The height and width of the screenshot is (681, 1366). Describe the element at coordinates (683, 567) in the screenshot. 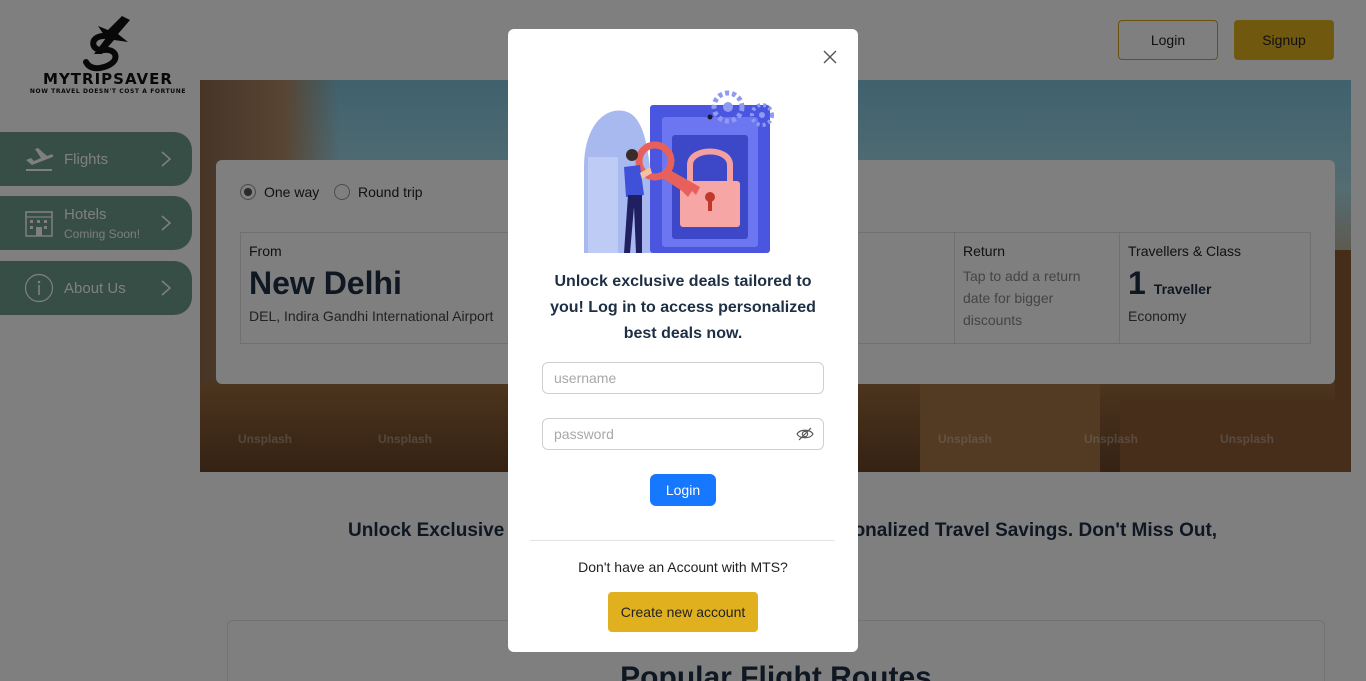

I see `signup-prompt: Don't have an Account with MTS?` at that location.